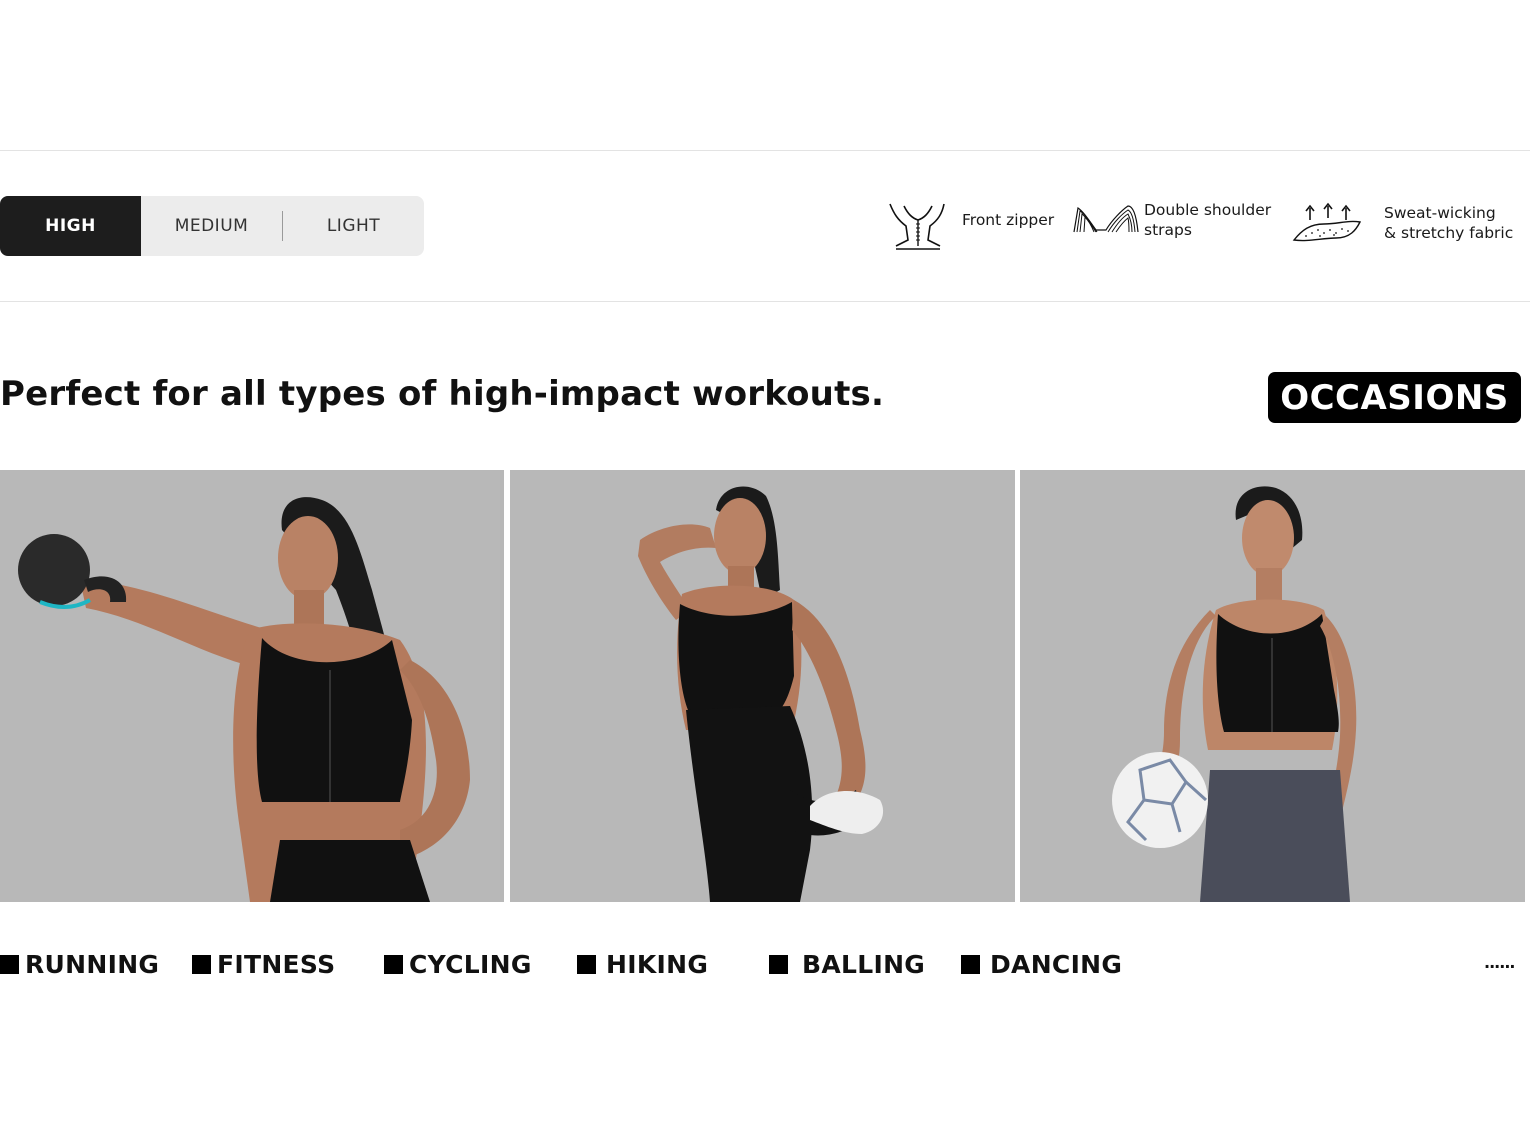 This screenshot has height=1122, width=1530. What do you see at coordinates (70, 226) in the screenshot?
I see `support-level-high-tab: HIGH` at bounding box center [70, 226].